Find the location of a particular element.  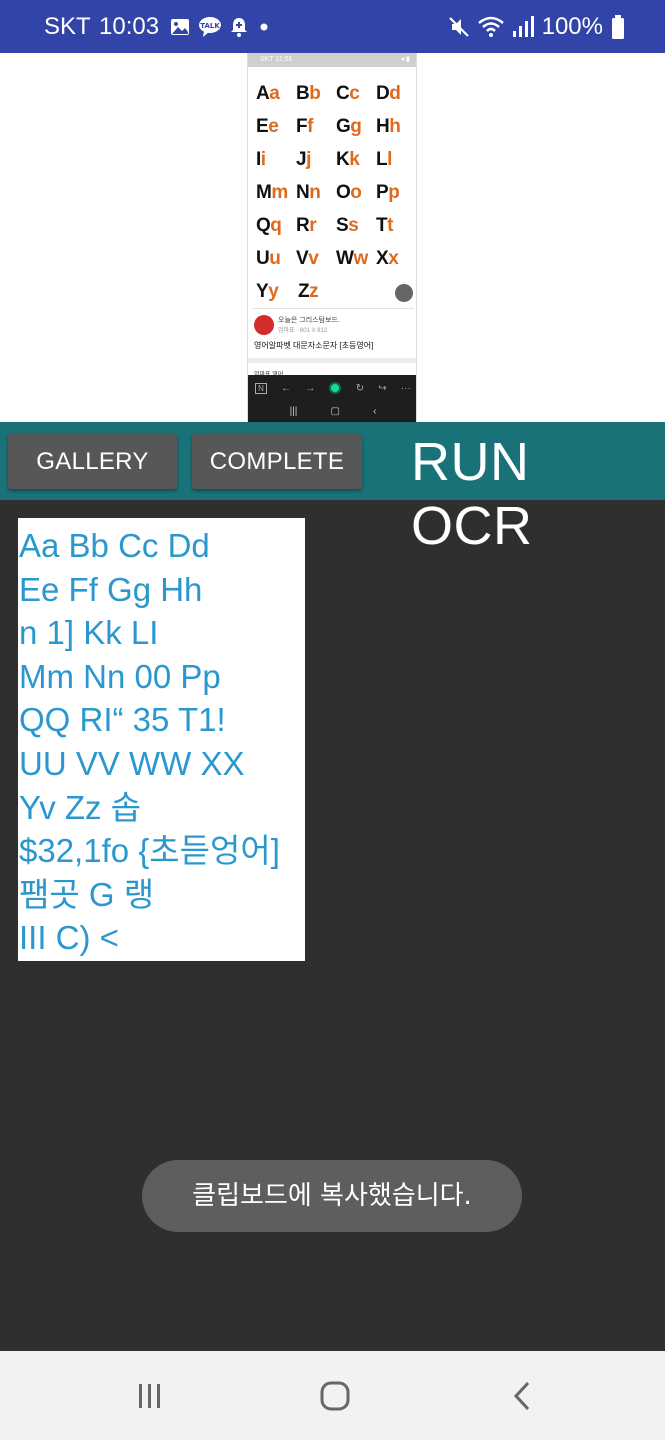

uppercase-letter: Z is located at coordinates (304, 291).